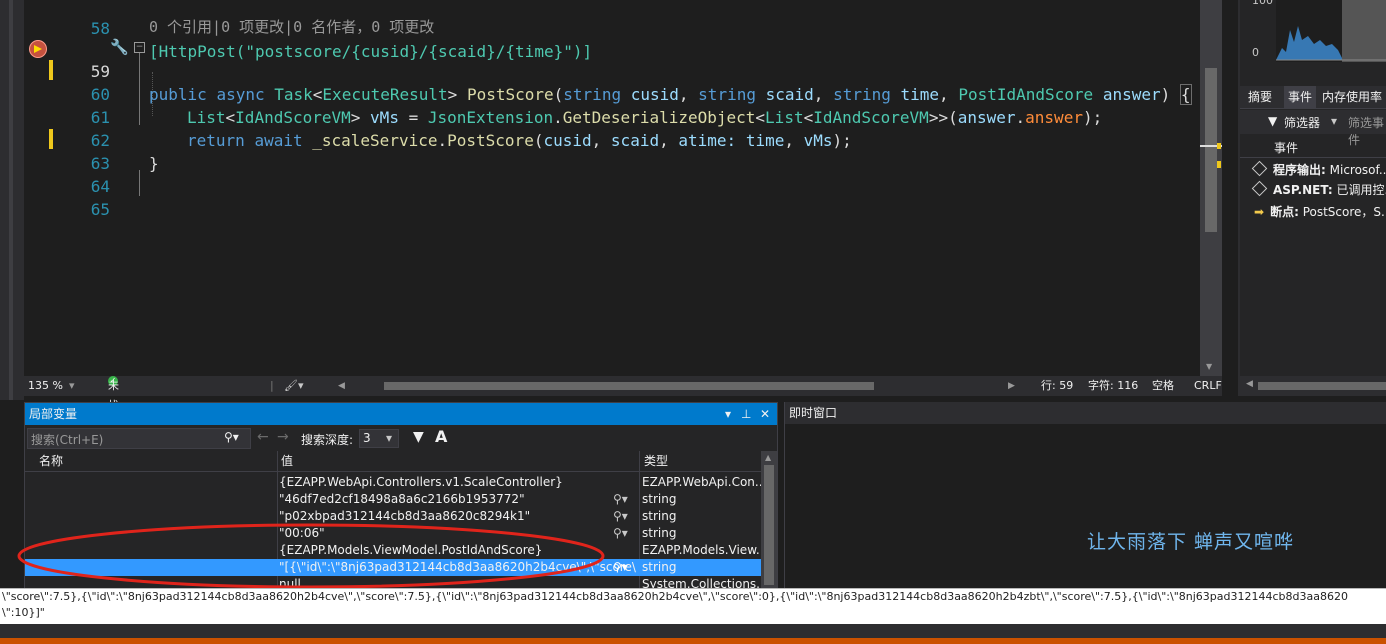 The image size is (1386, 644). What do you see at coordinates (401, 414) in the screenshot?
I see `locals-titlebar: 局部变量 ▾ ⊥ ✕` at bounding box center [401, 414].